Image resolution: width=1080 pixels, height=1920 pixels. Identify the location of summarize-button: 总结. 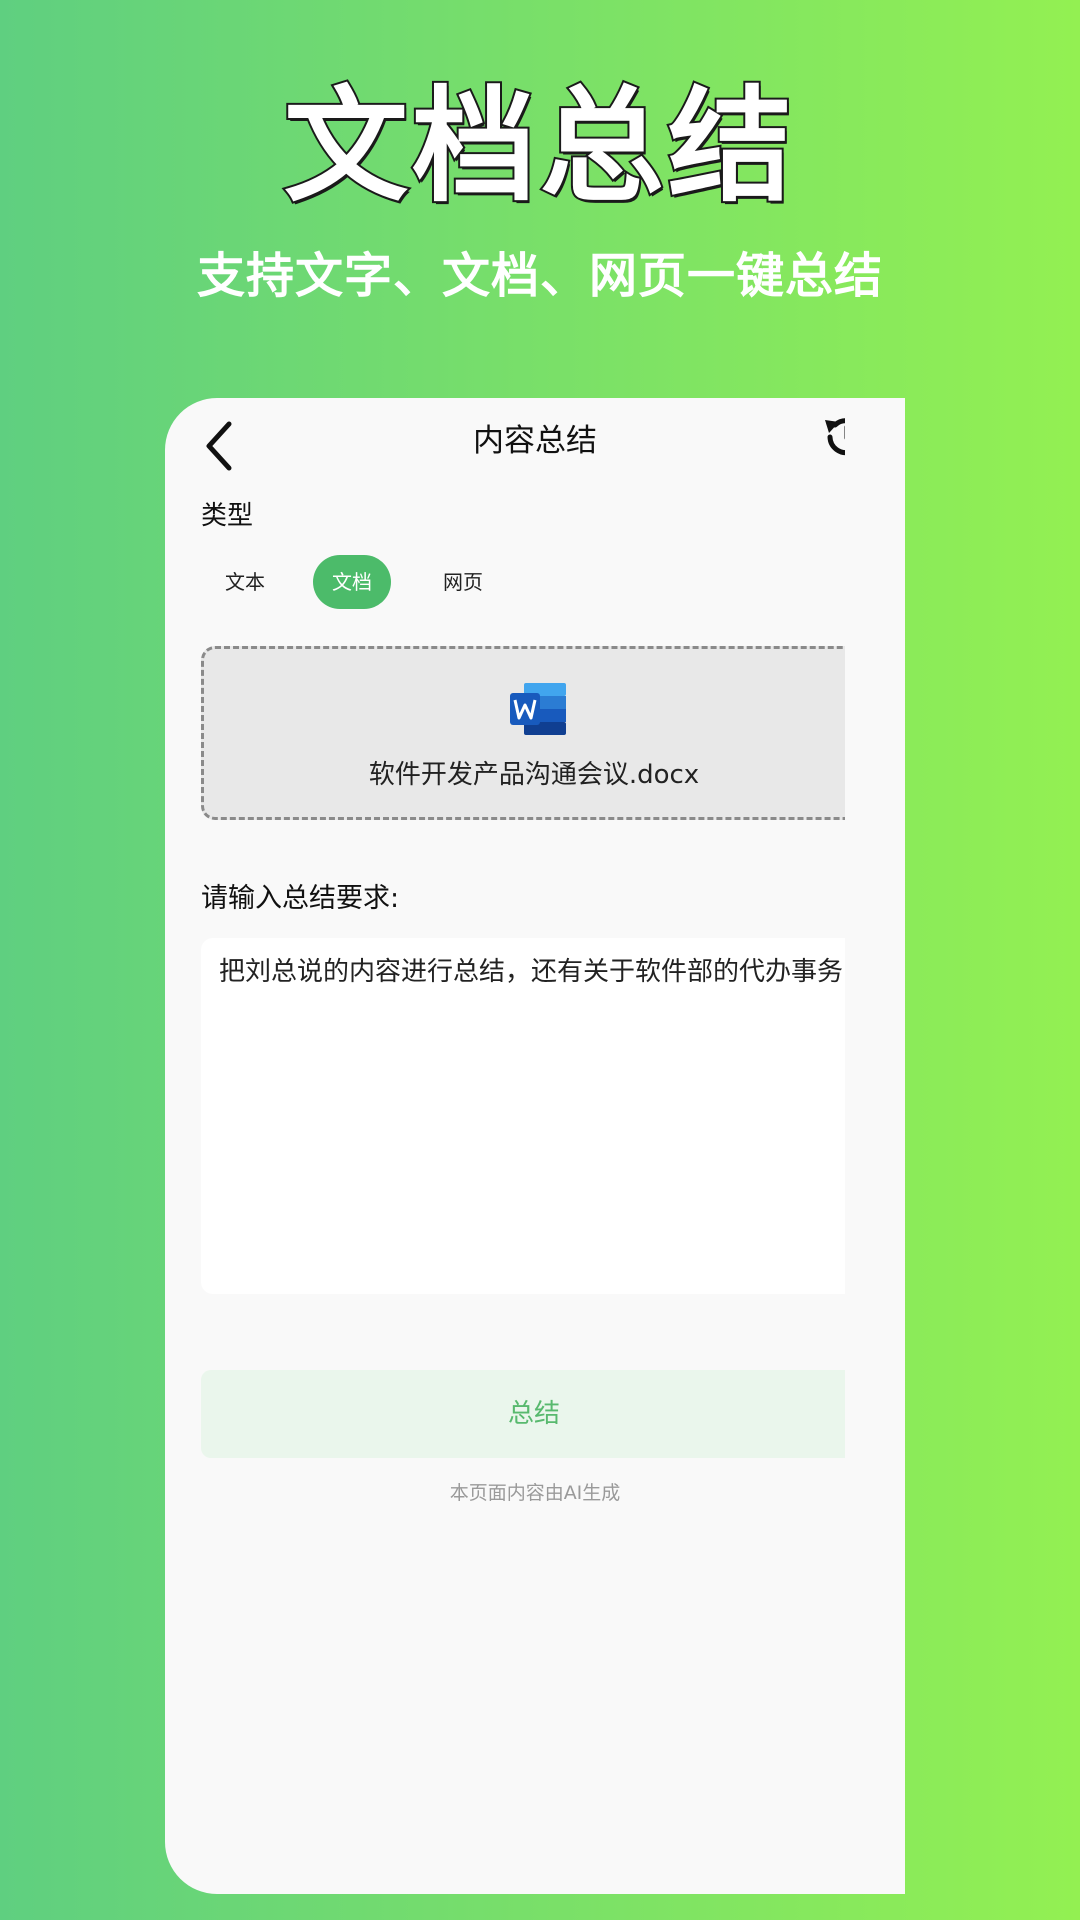
(534, 1414).